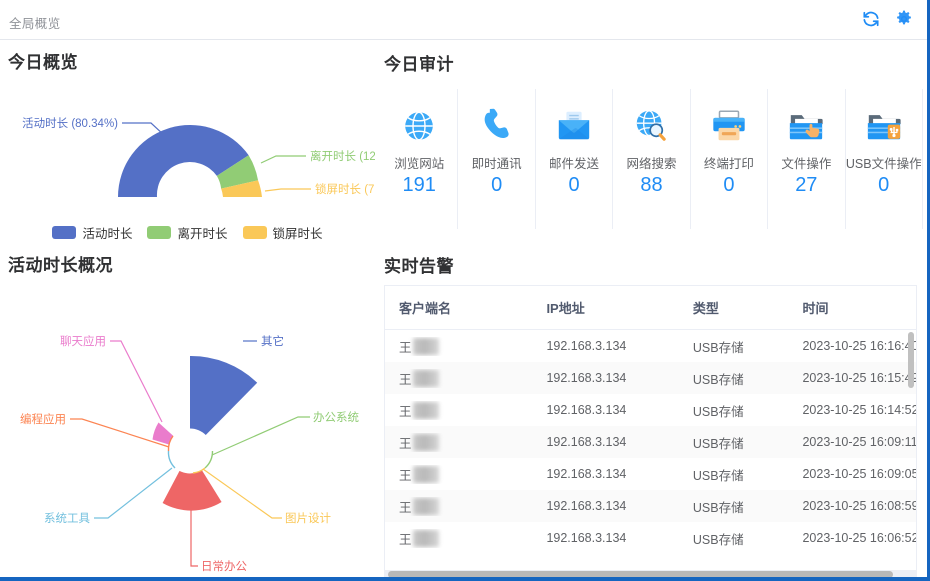 This screenshot has height=581, width=930. What do you see at coordinates (419, 164) in the screenshot?
I see `audit-card-label: 浏览网站` at bounding box center [419, 164].